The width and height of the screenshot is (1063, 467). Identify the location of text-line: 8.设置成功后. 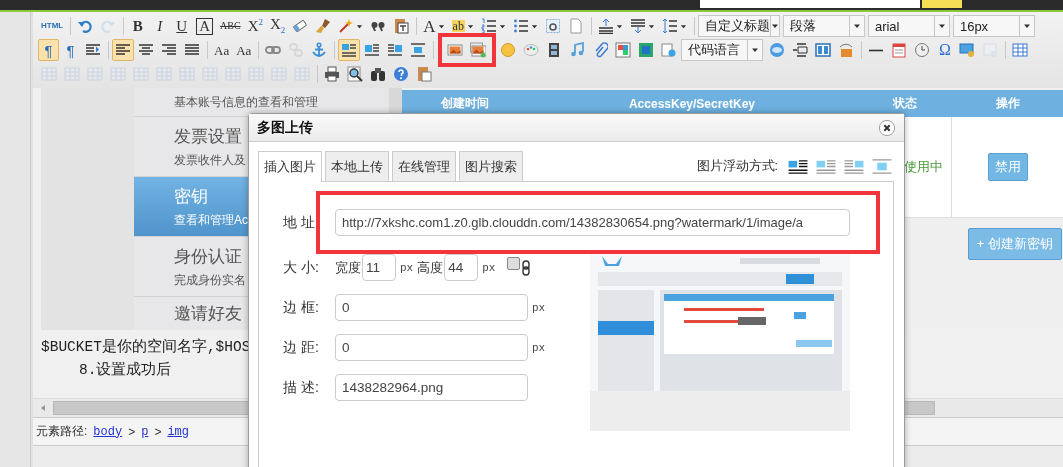
(125, 370).